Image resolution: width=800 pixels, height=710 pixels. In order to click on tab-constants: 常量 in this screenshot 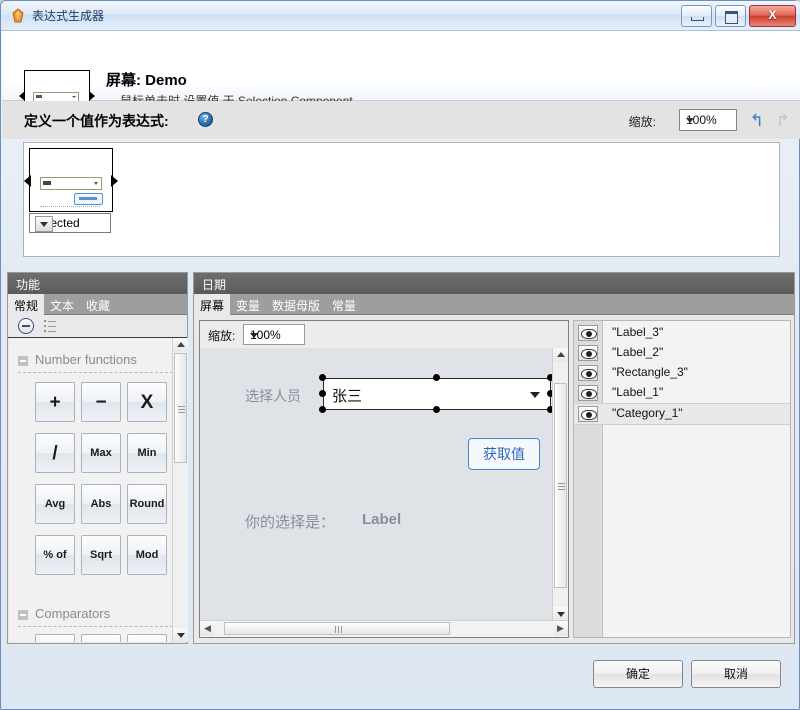, I will do `click(344, 304)`.